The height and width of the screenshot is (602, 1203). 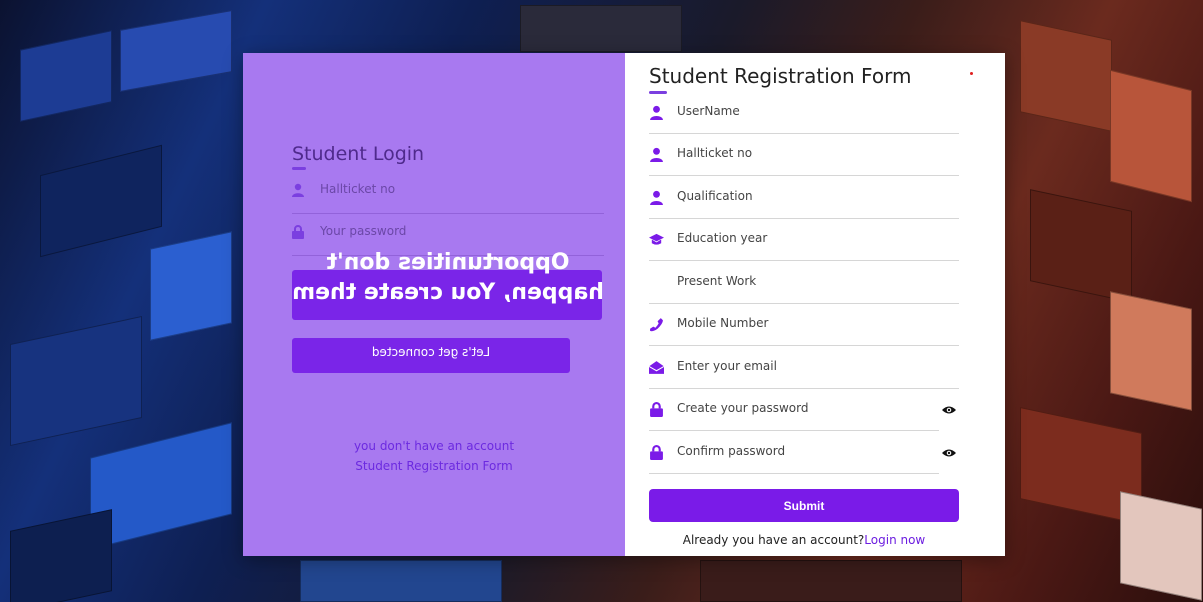 What do you see at coordinates (708, 111) in the screenshot?
I see `username-placeholder: UserName` at bounding box center [708, 111].